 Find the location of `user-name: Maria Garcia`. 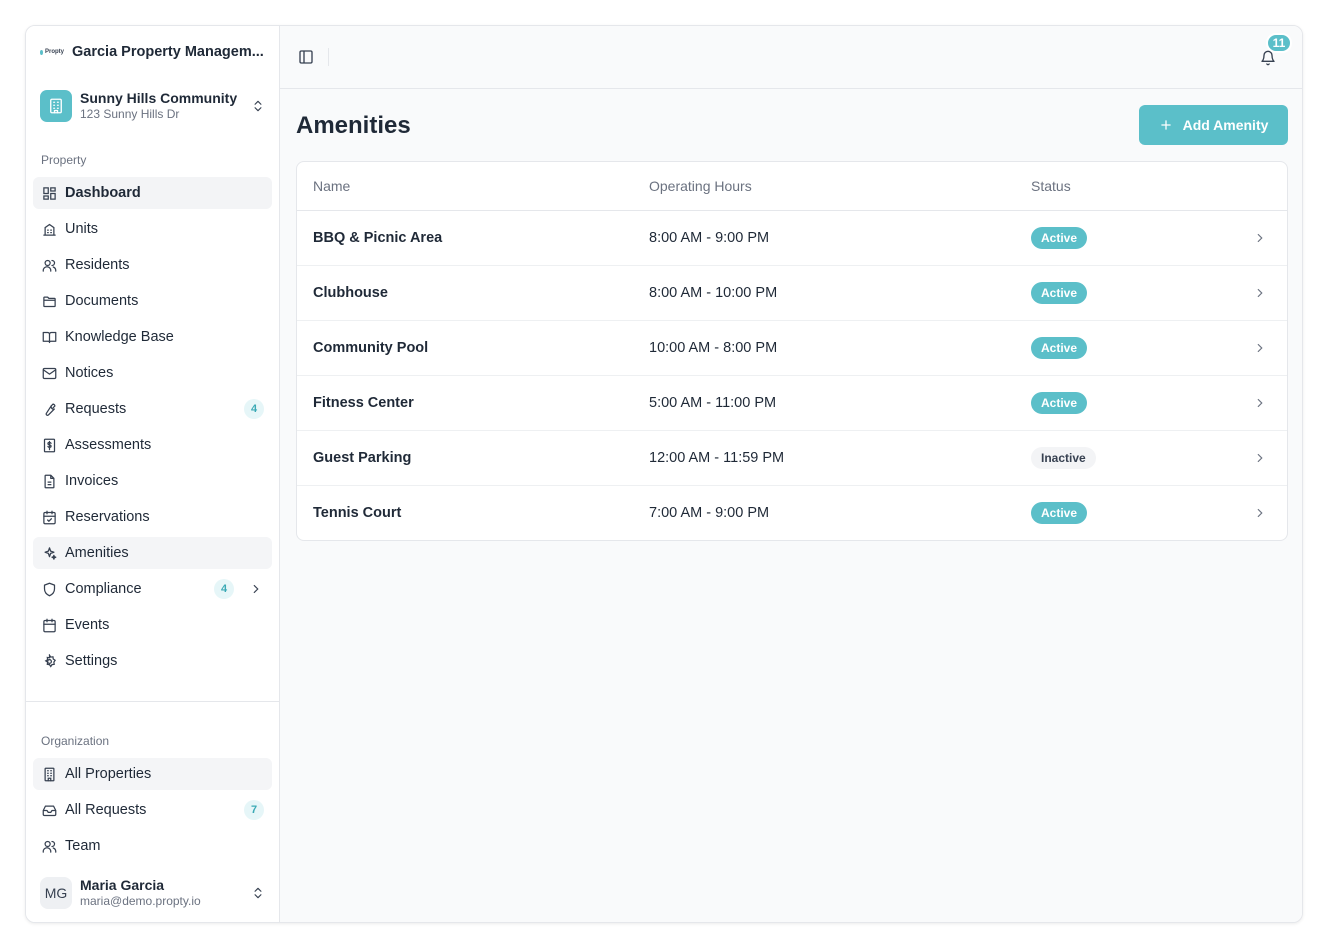

user-name: Maria Garcia is located at coordinates (122, 885).